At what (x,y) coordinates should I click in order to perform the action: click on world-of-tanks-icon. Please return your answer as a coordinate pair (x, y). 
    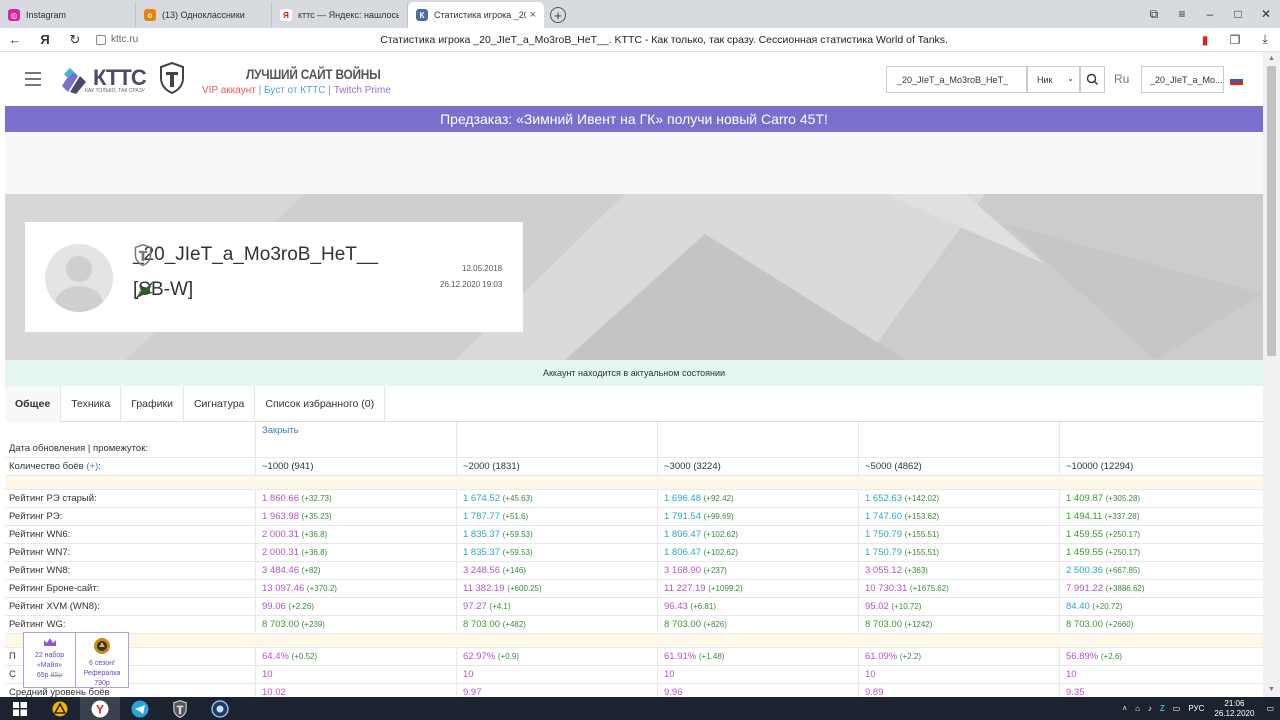
    Looking at the image, I should click on (172, 78).